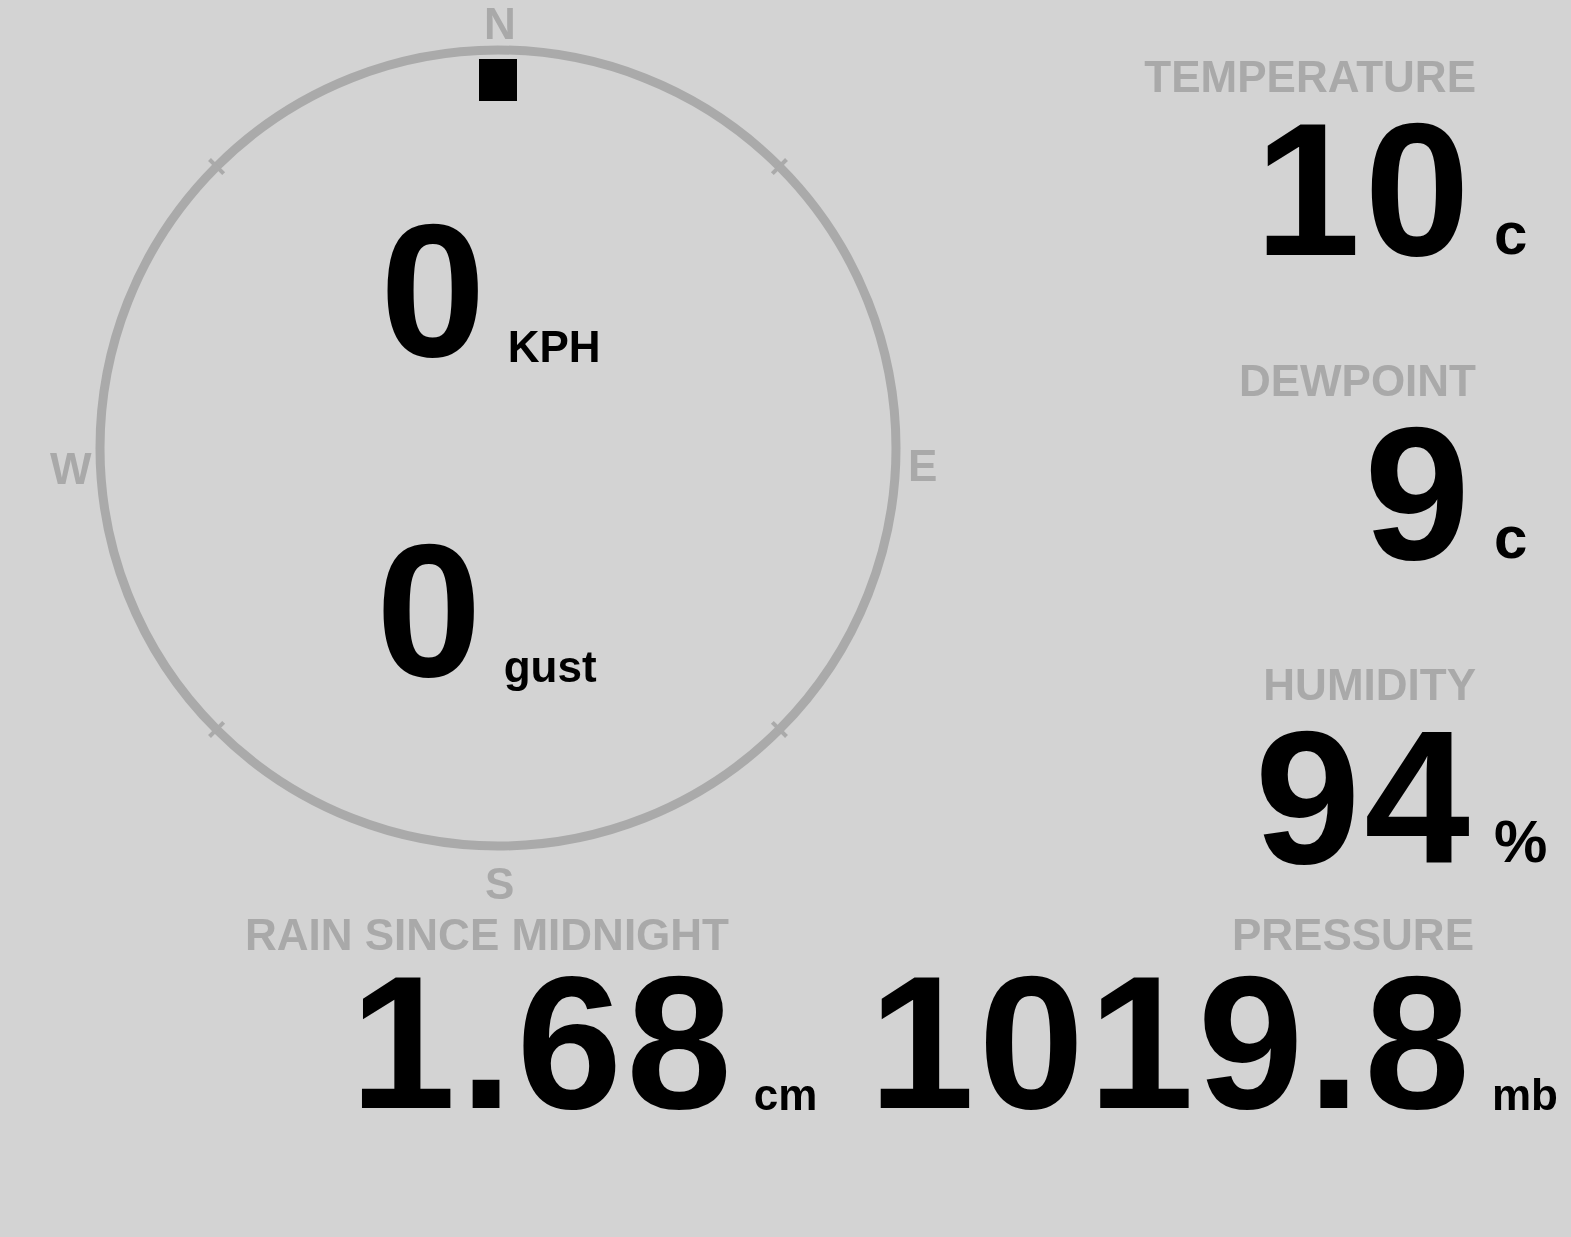 Image resolution: width=1571 pixels, height=1237 pixels. What do you see at coordinates (1419, 493) in the screenshot?
I see `reading-value: 9` at bounding box center [1419, 493].